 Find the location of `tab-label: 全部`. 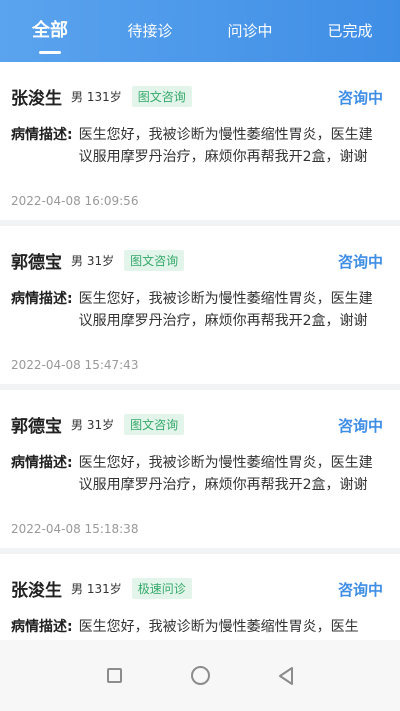

tab-label: 全部 is located at coordinates (50, 30).